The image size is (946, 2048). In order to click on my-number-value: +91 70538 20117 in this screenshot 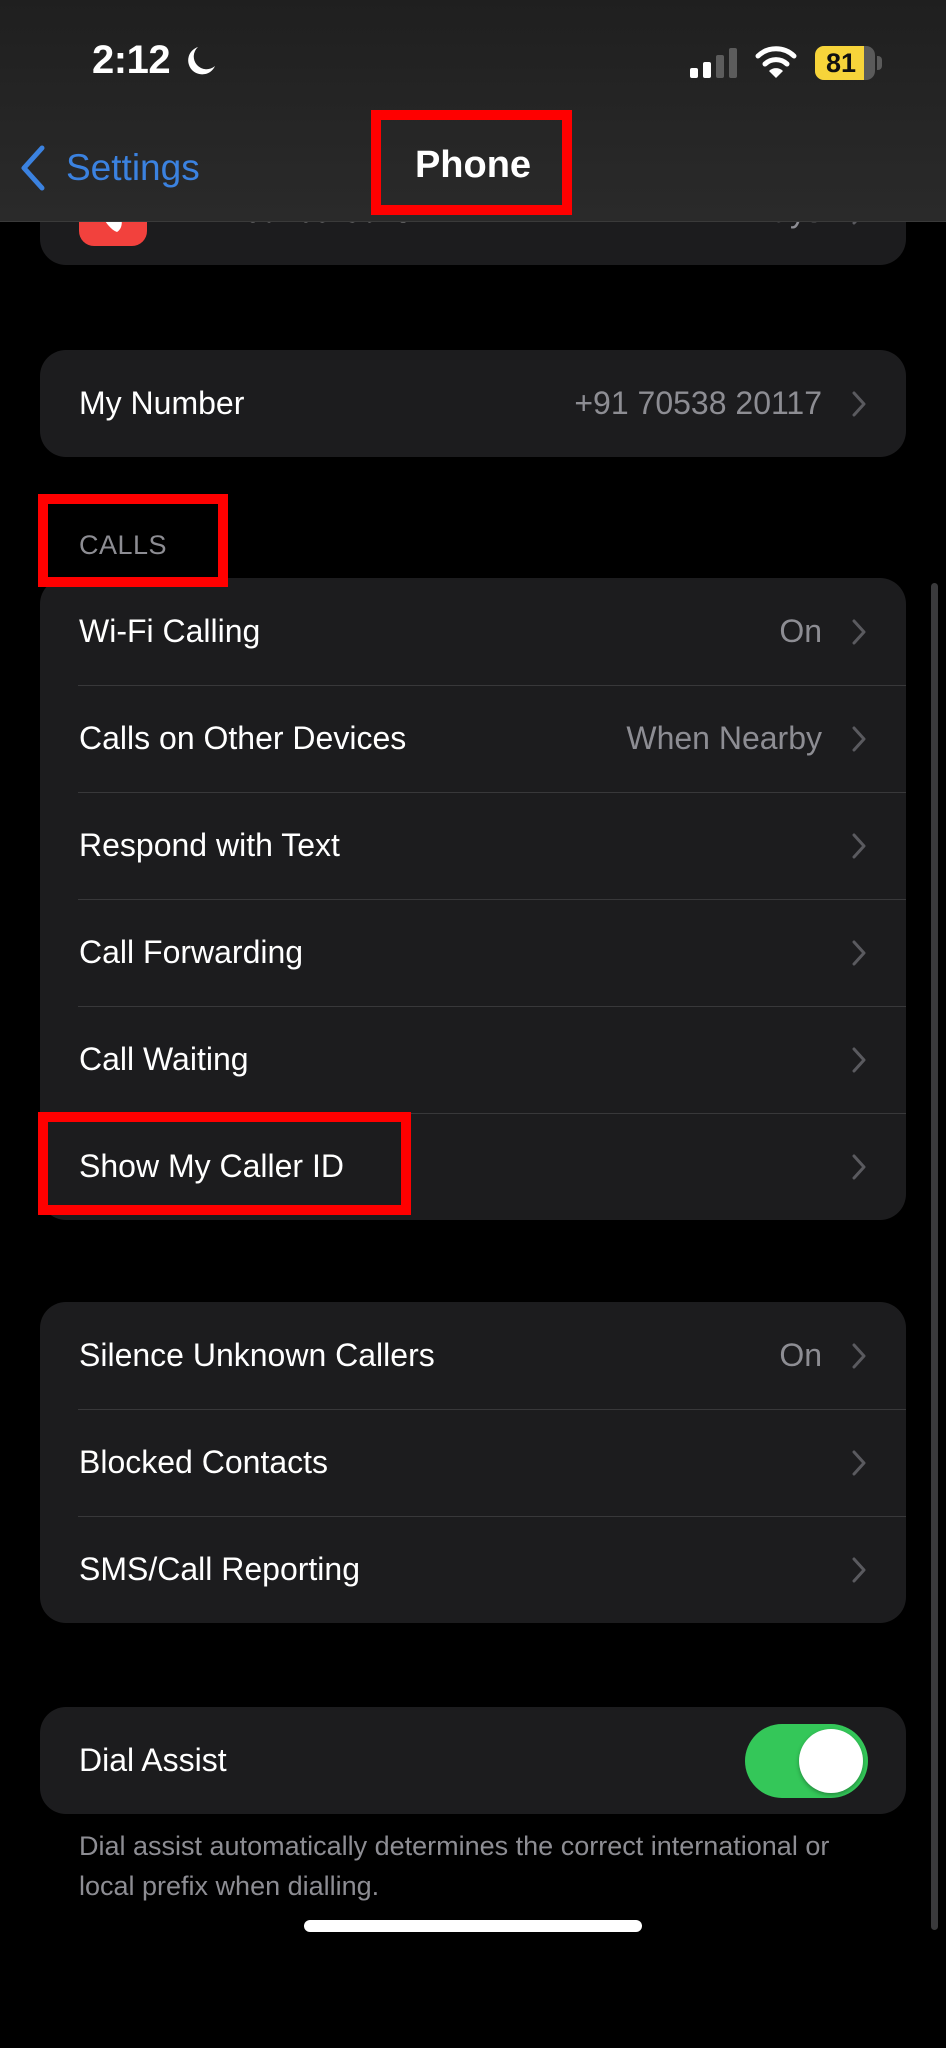, I will do `click(698, 403)`.